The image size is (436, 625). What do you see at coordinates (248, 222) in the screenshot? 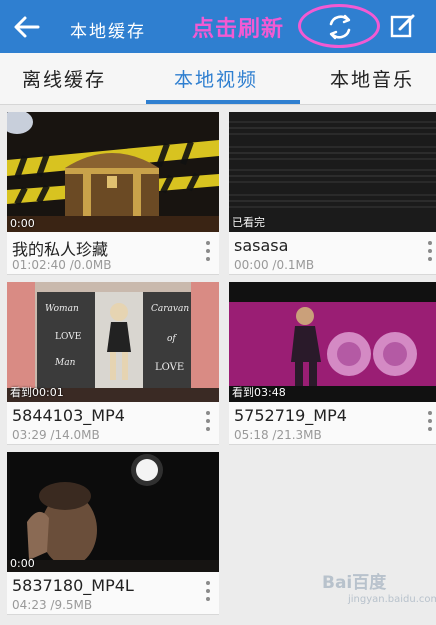
I see `video-status: 已看完` at bounding box center [248, 222].